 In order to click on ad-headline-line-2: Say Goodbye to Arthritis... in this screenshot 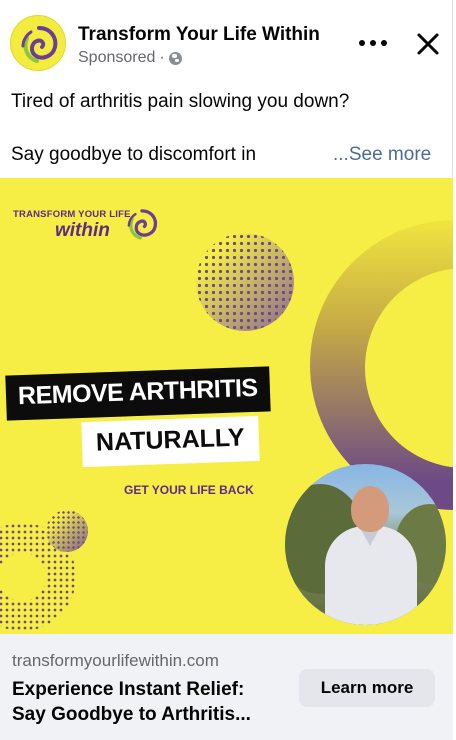, I will do `click(131, 714)`.